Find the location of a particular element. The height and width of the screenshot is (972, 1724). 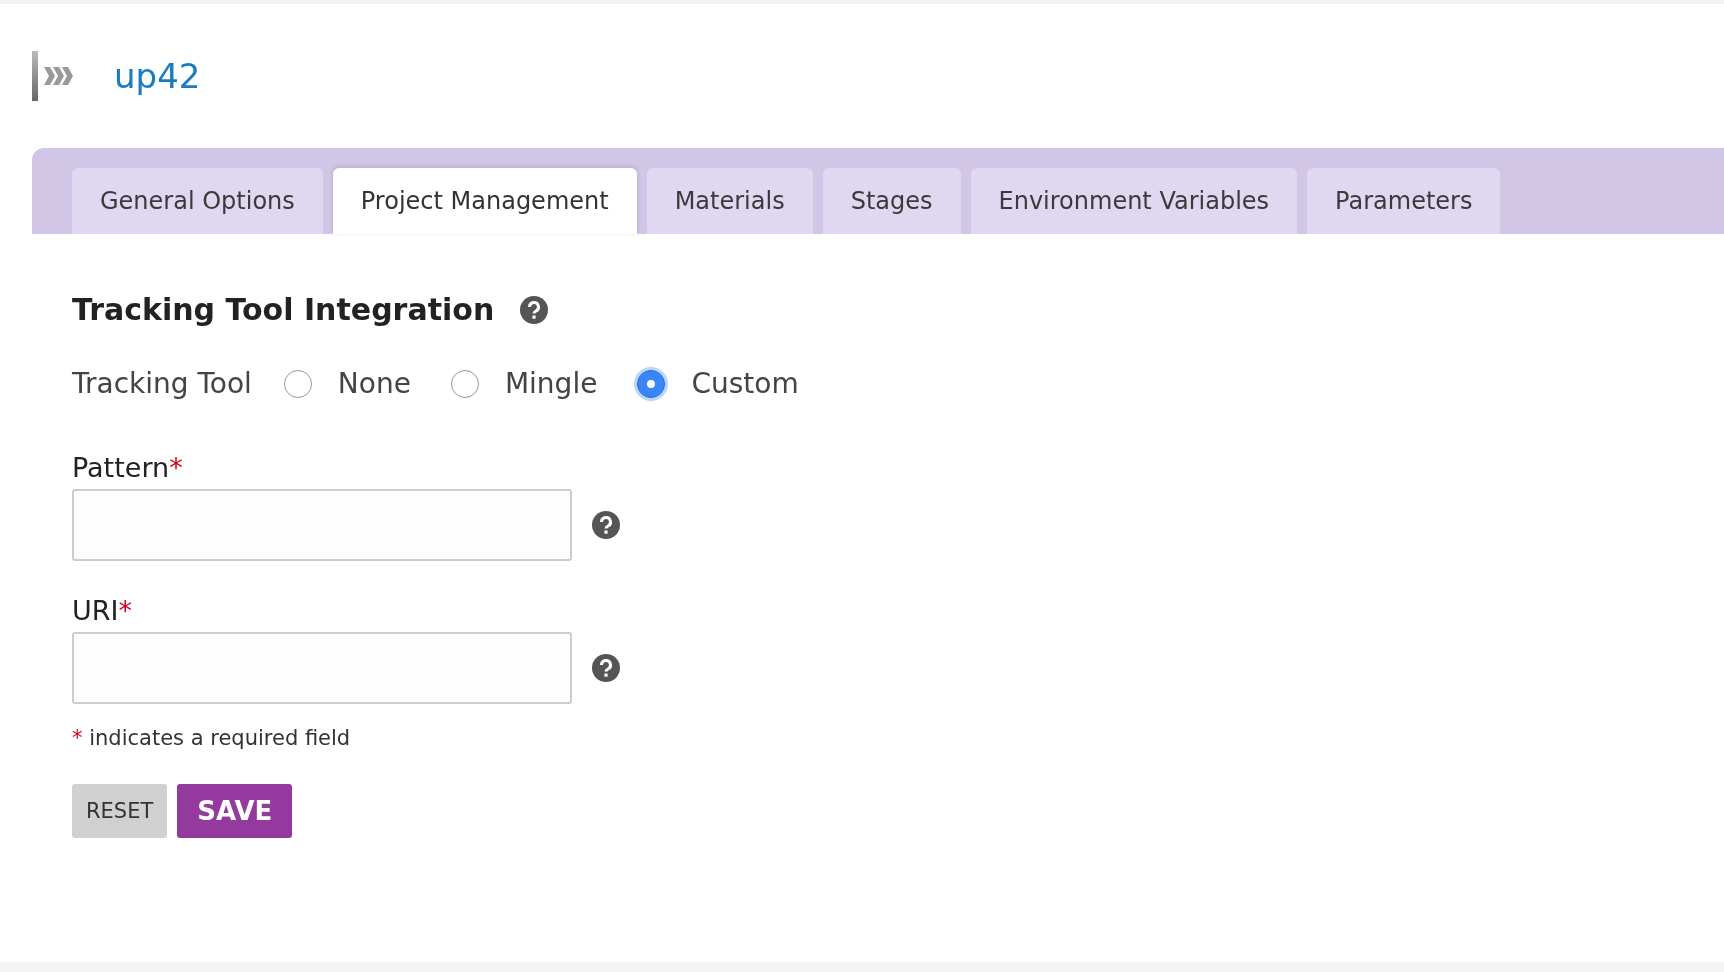

field-label: Tracking Tool is located at coordinates (162, 383).